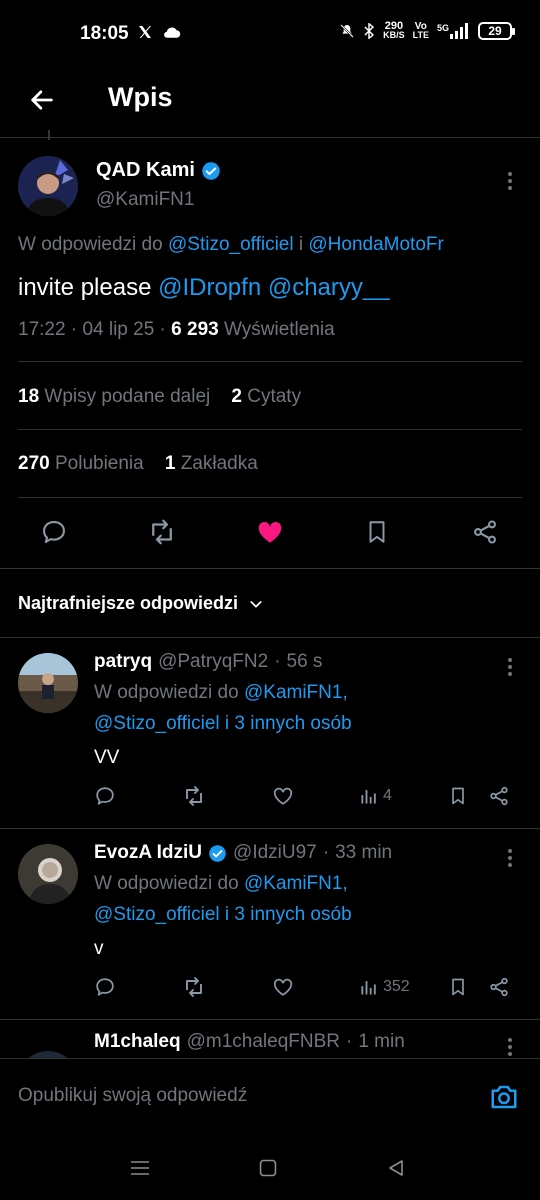 This screenshot has width=540, height=1200. I want to click on mention-link: @HondaMotoFr, so click(375, 244).